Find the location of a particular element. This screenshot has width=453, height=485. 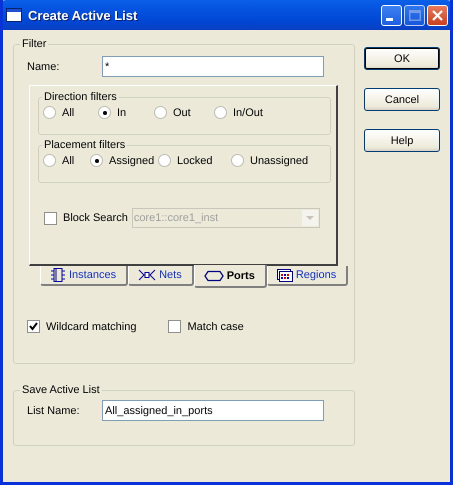

grid-icon is located at coordinates (284, 275).